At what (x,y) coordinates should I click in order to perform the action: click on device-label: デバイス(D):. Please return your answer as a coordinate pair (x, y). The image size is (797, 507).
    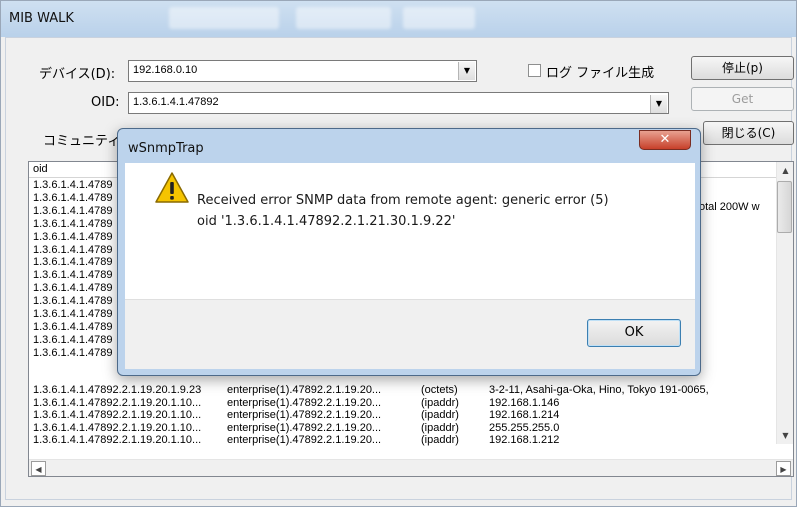
    Looking at the image, I should click on (77, 74).